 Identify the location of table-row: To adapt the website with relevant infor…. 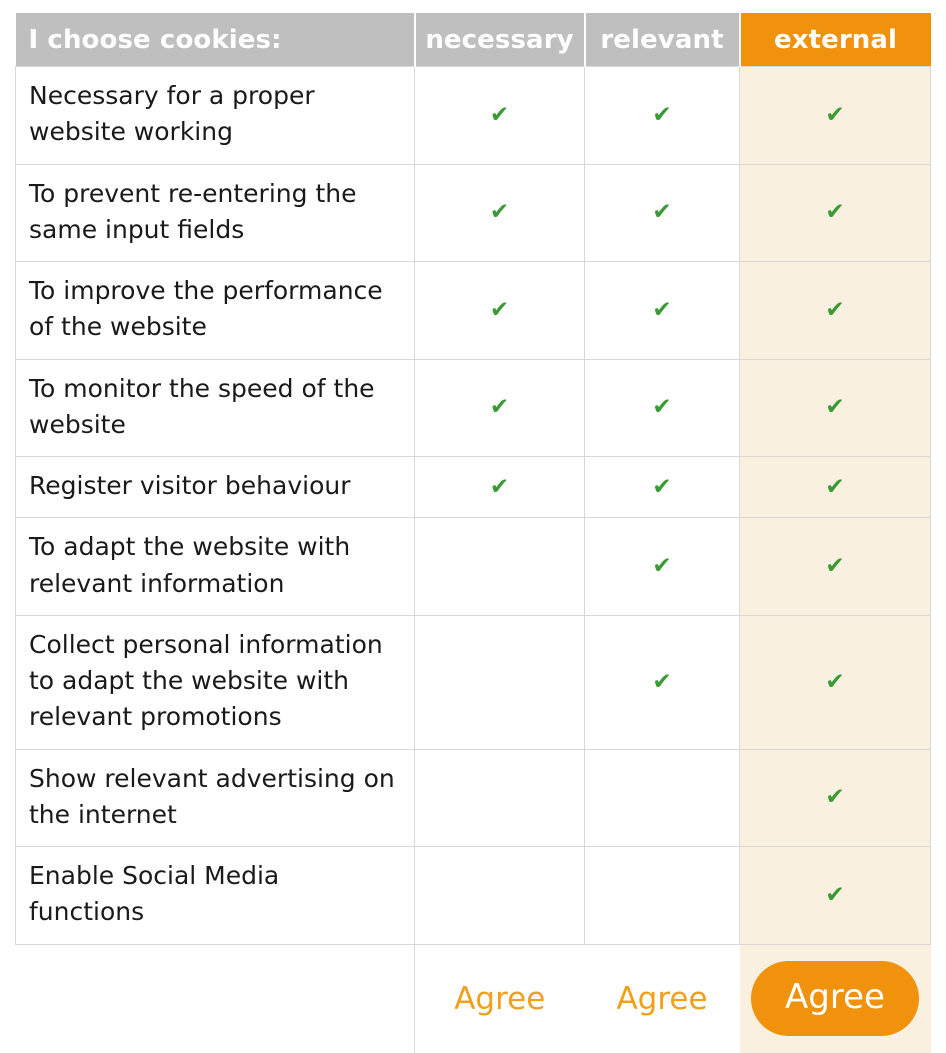
(473, 566).